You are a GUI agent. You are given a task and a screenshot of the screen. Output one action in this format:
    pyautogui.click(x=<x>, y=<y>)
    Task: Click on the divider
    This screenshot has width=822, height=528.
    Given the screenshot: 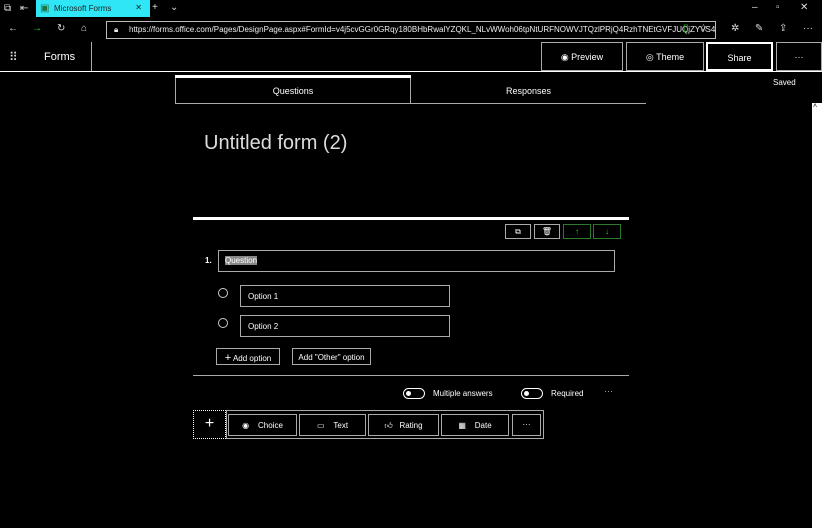 What is the action you would take?
    pyautogui.click(x=411, y=375)
    